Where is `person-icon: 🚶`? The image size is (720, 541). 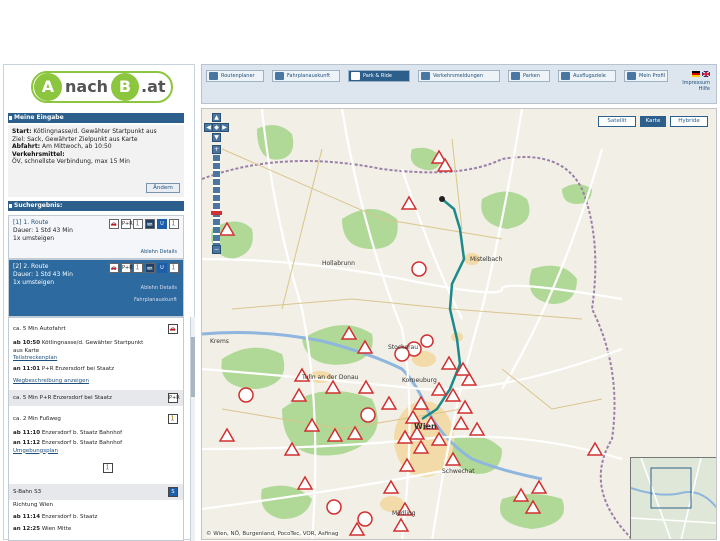
person-icon: 🚶 is located at coordinates (174, 268).